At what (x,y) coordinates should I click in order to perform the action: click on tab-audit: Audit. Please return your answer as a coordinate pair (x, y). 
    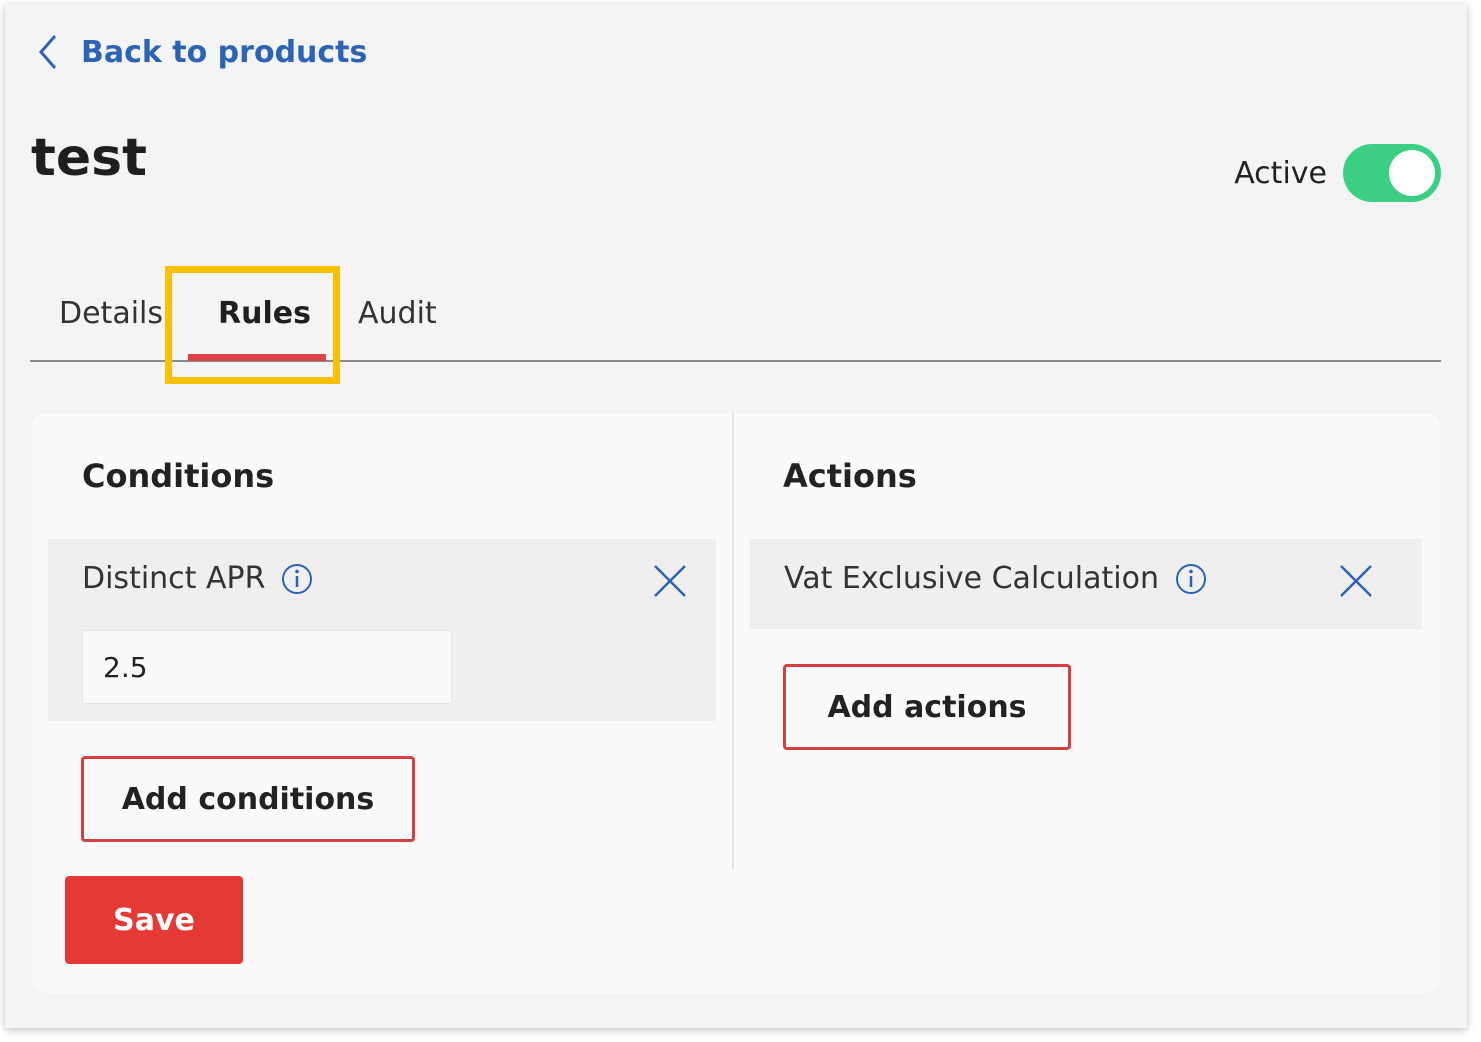
    Looking at the image, I should click on (397, 313).